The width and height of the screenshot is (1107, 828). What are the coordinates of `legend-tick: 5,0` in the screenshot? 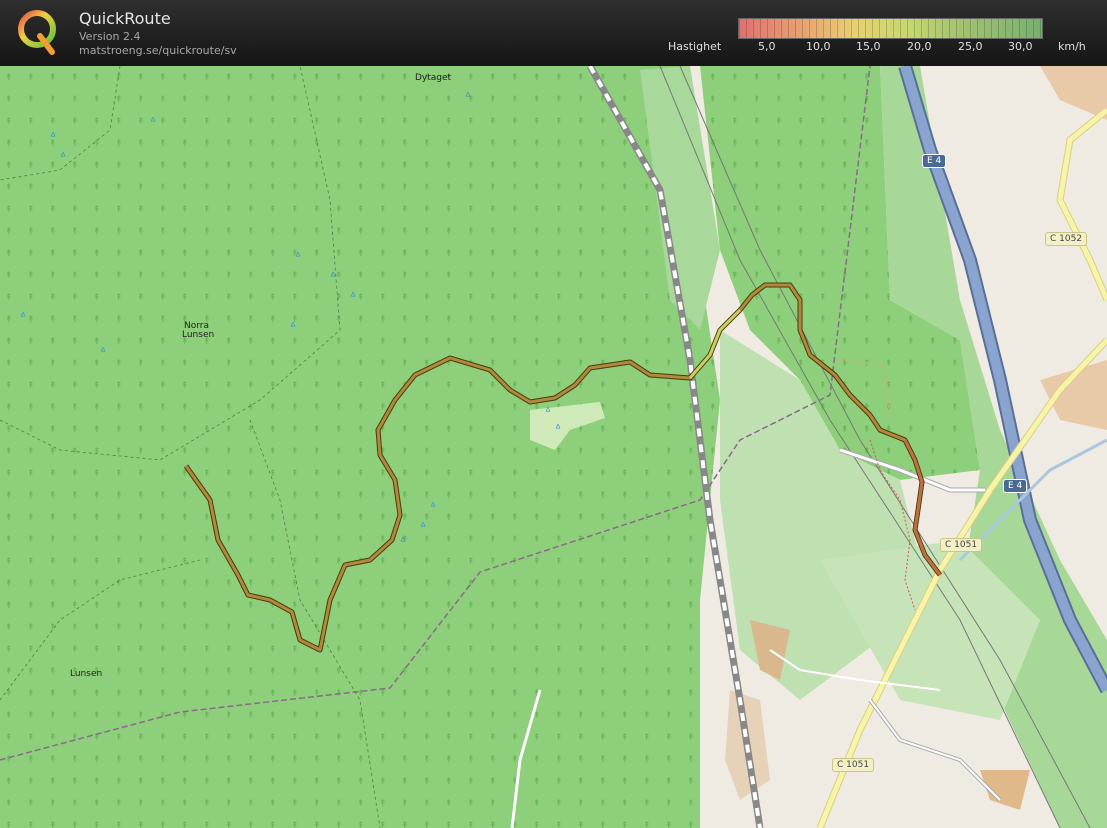 It's located at (767, 46).